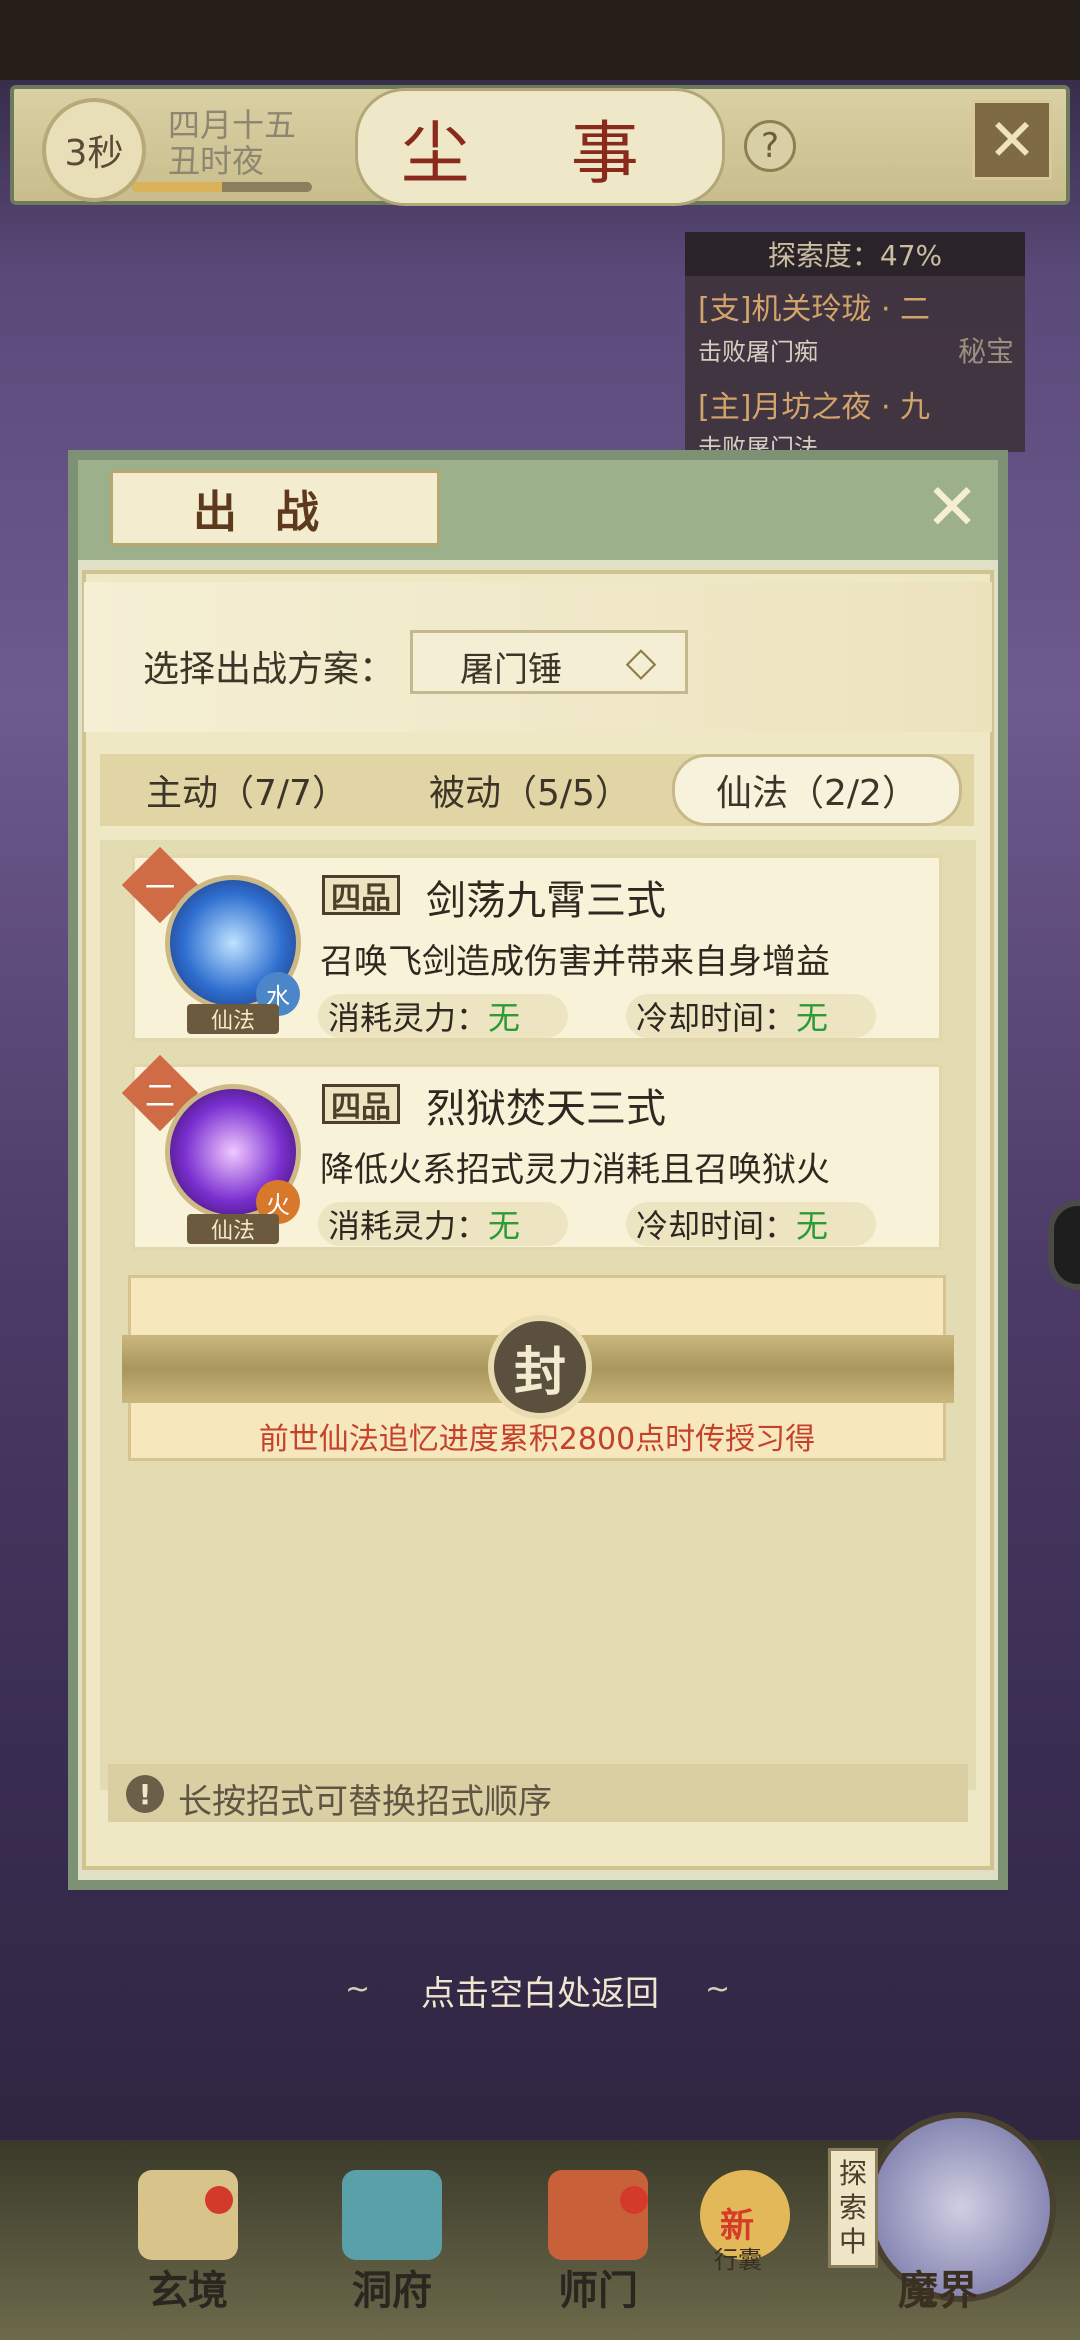 The height and width of the screenshot is (2340, 1080). What do you see at coordinates (1012, 140) in the screenshot?
I see `close-icon: ✕` at bounding box center [1012, 140].